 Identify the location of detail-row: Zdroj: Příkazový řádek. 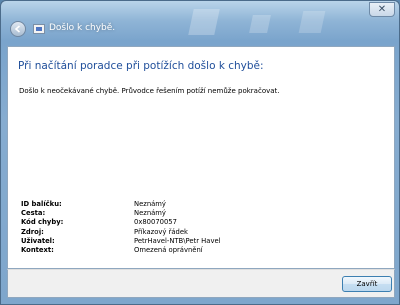
(121, 232).